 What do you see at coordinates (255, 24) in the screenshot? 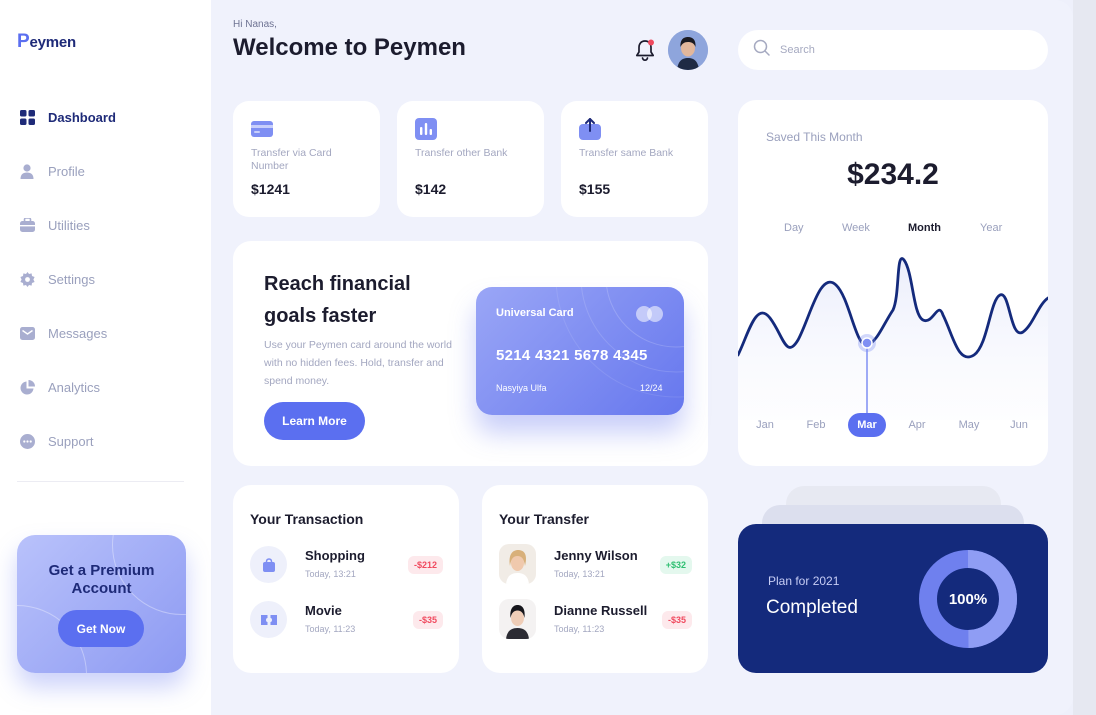
I see `greeting-text: Hi Nanas,` at bounding box center [255, 24].